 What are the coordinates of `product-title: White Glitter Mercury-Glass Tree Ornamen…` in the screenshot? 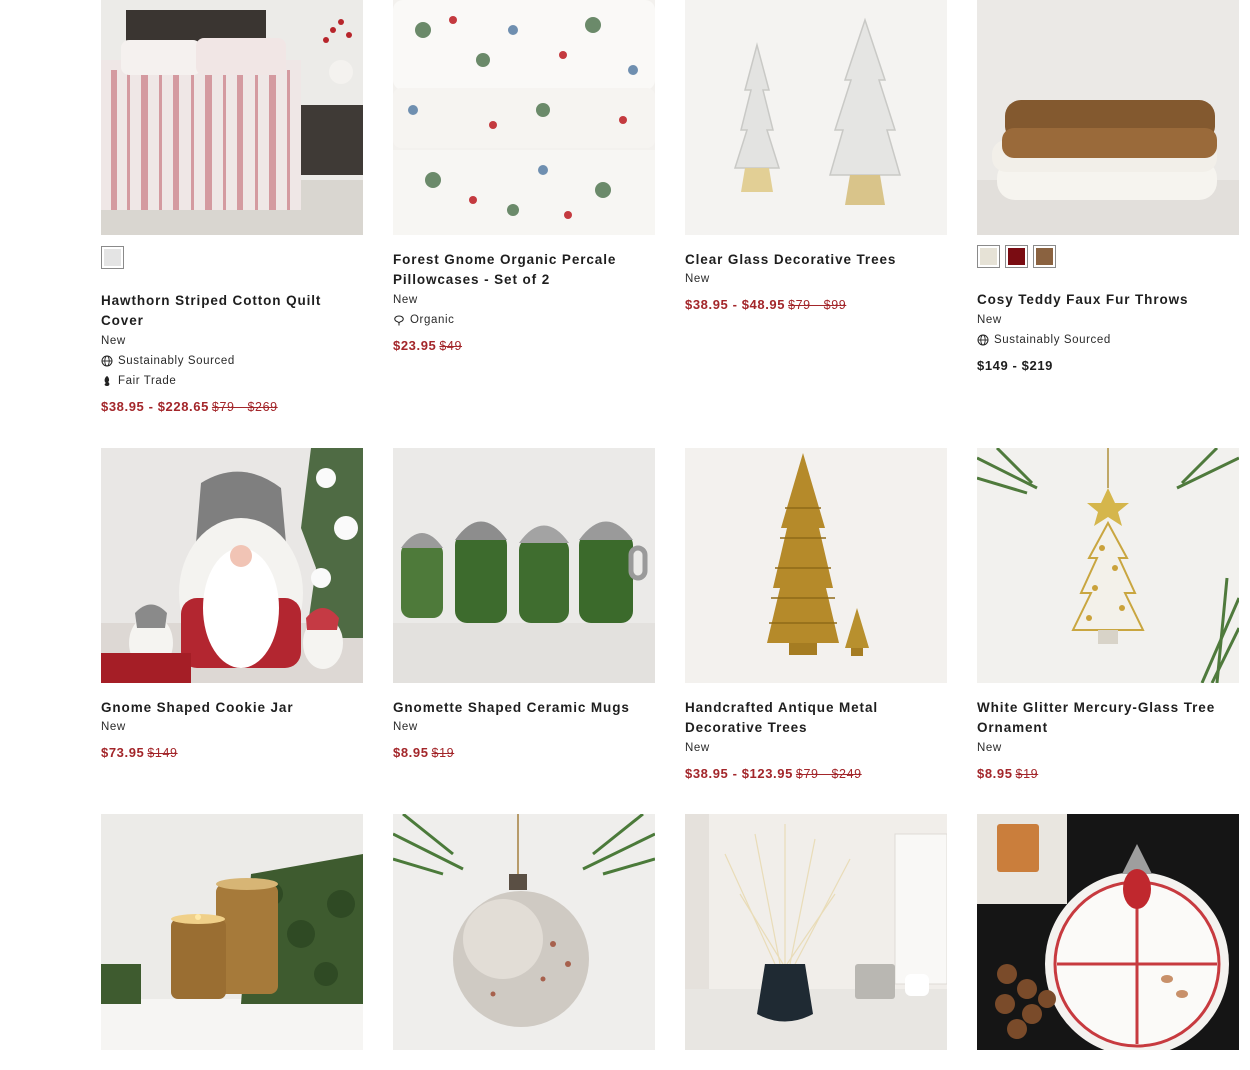 It's located at (1108, 718).